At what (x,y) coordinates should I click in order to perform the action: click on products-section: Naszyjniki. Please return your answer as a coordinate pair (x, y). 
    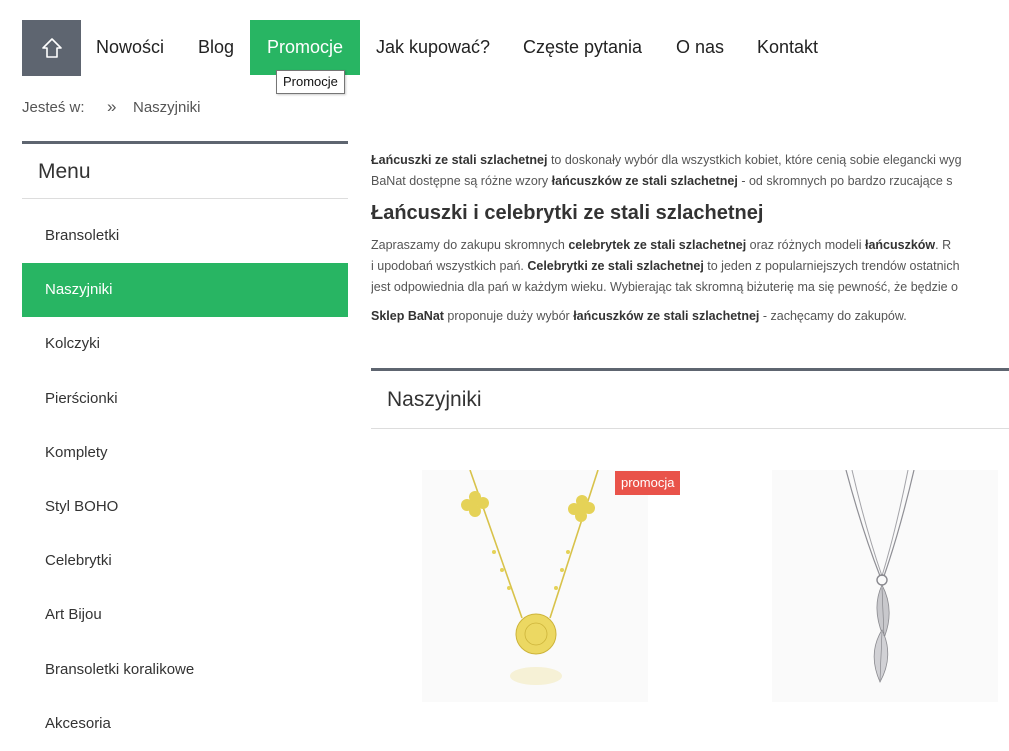
    Looking at the image, I should click on (690, 398).